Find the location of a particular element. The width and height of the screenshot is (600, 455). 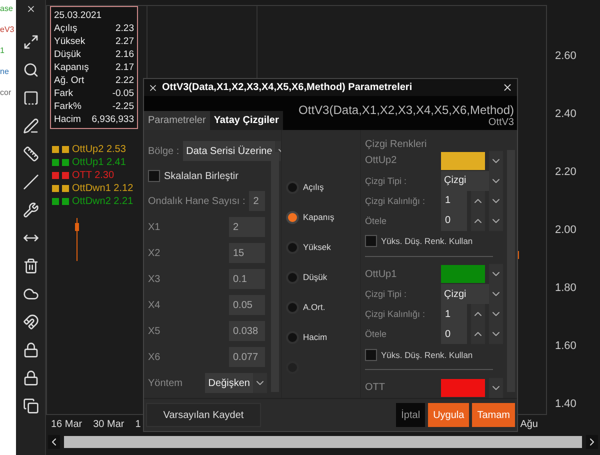

radio-label: Açılış is located at coordinates (313, 187).